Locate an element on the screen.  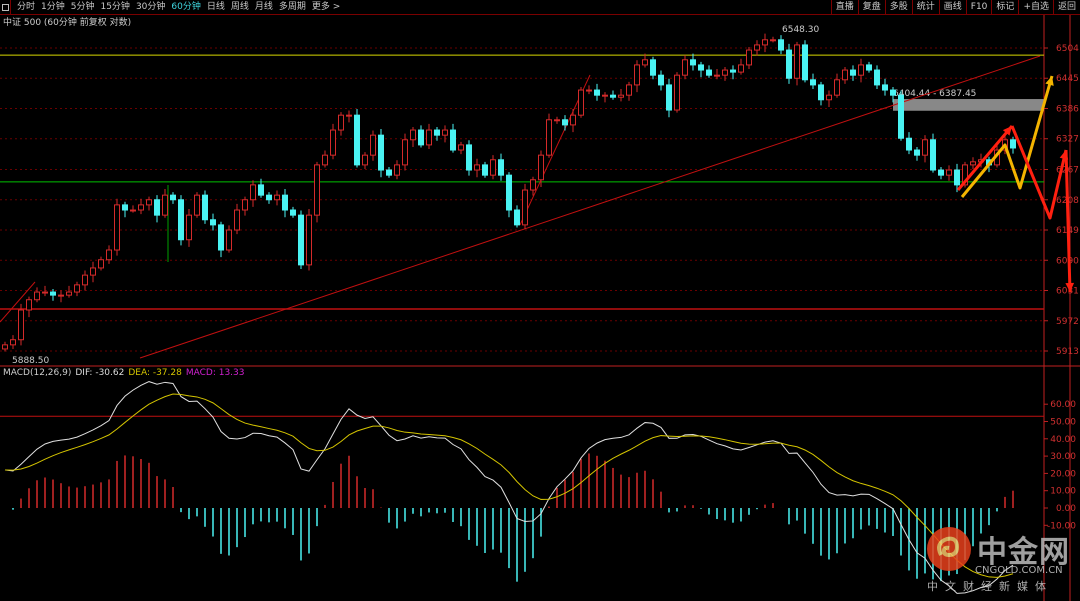
price-tick-label: 5972 is located at coordinates (1067, 322).